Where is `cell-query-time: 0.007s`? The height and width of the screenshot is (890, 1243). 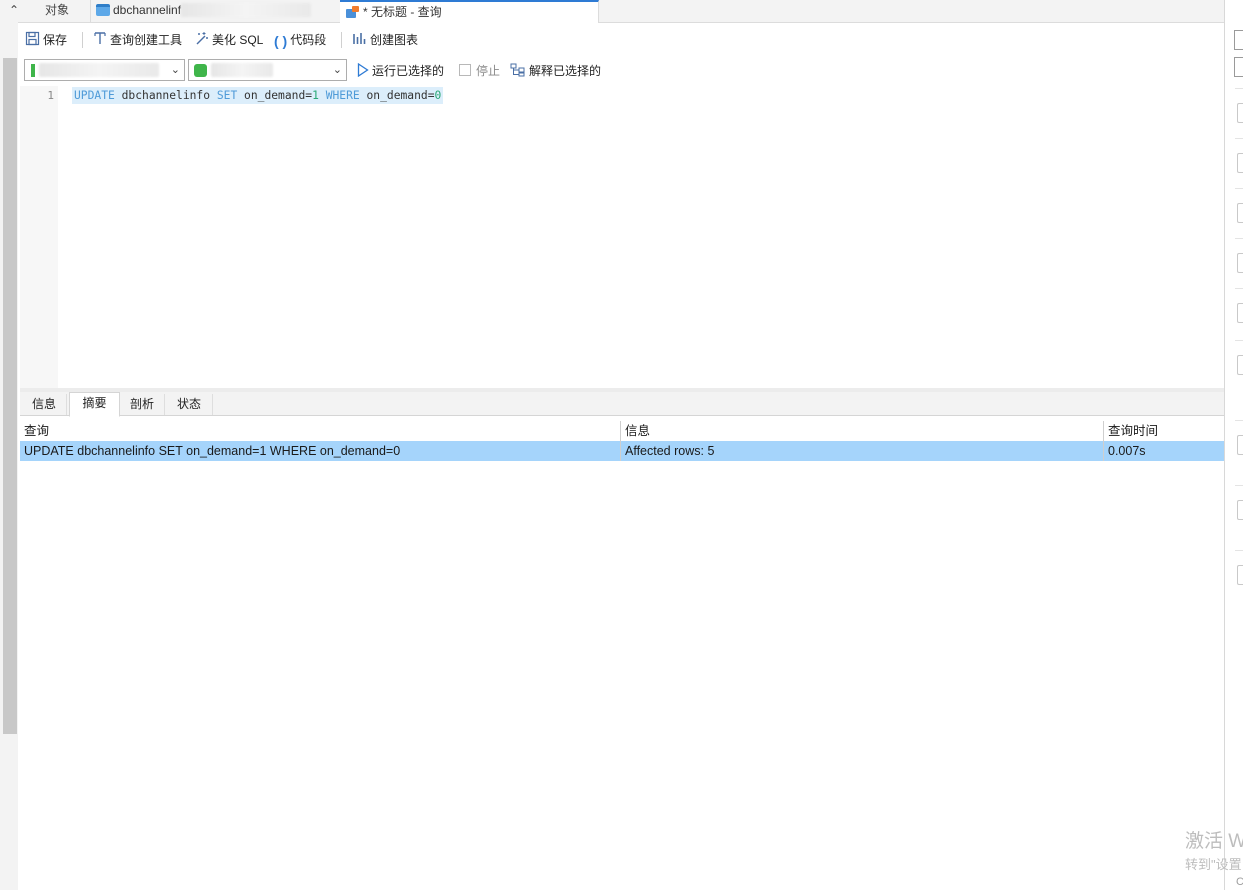 cell-query-time: 0.007s is located at coordinates (1164, 451).